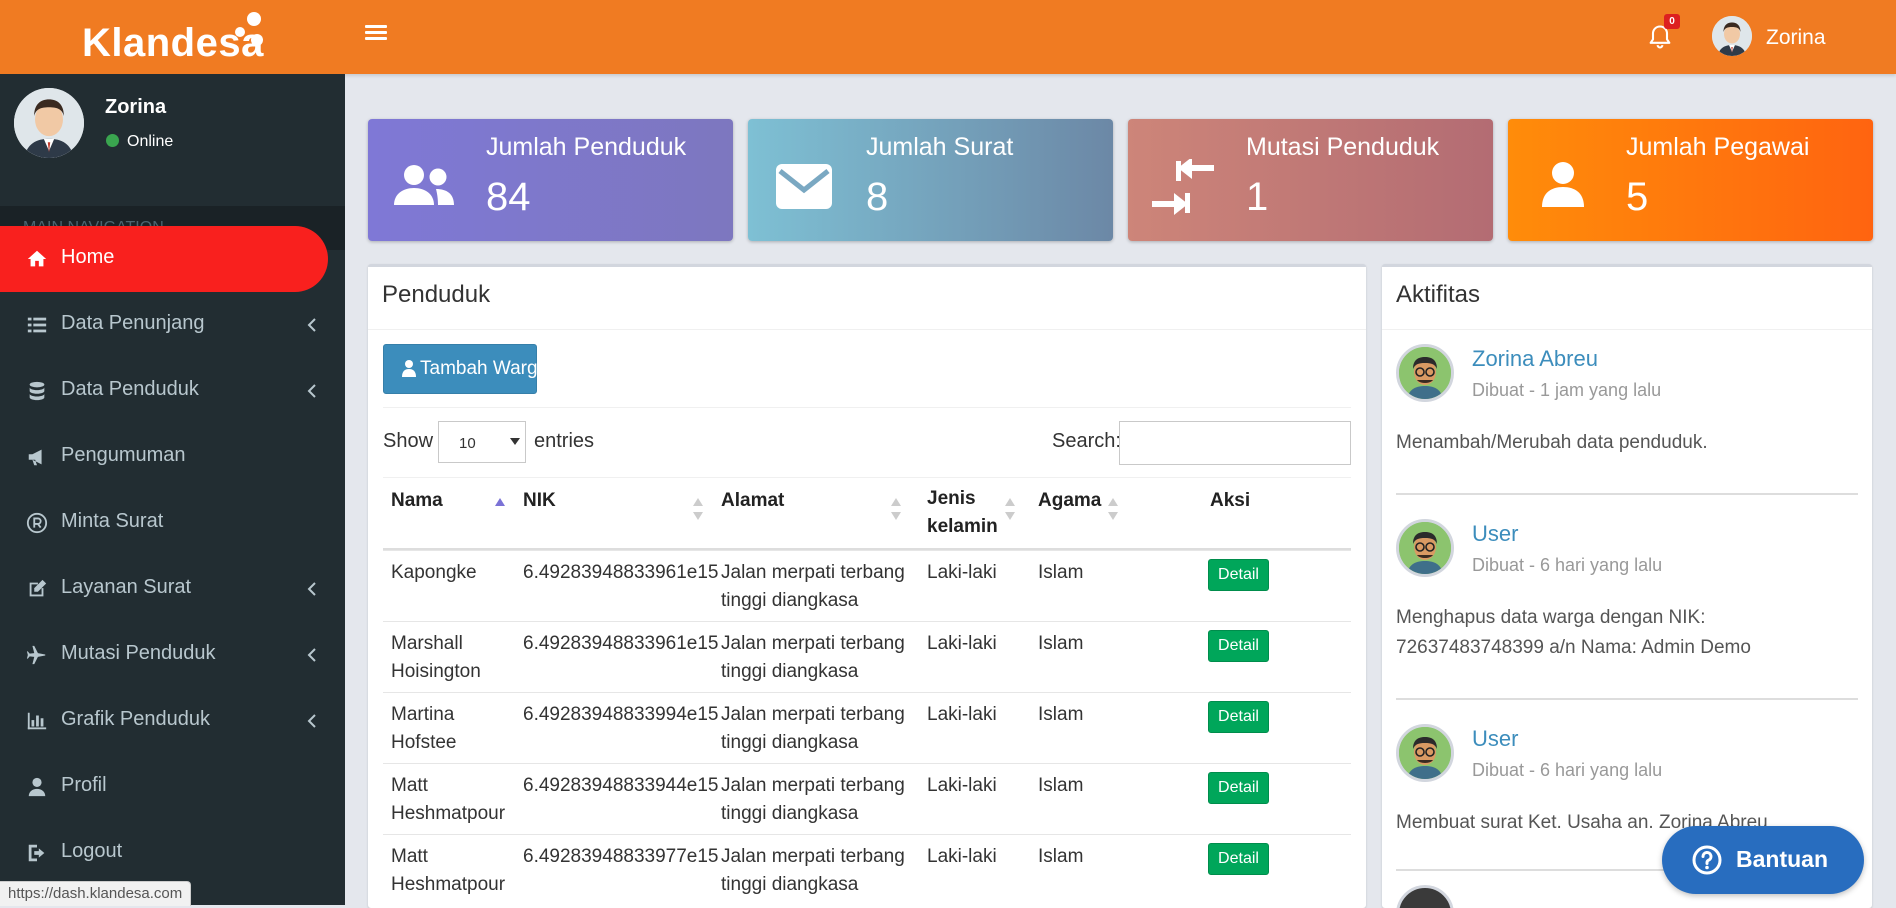 This screenshot has height=908, width=1896. Describe the element at coordinates (96, 893) in the screenshot. I see `browser-status-url: https://dash.klandesa.com` at that location.